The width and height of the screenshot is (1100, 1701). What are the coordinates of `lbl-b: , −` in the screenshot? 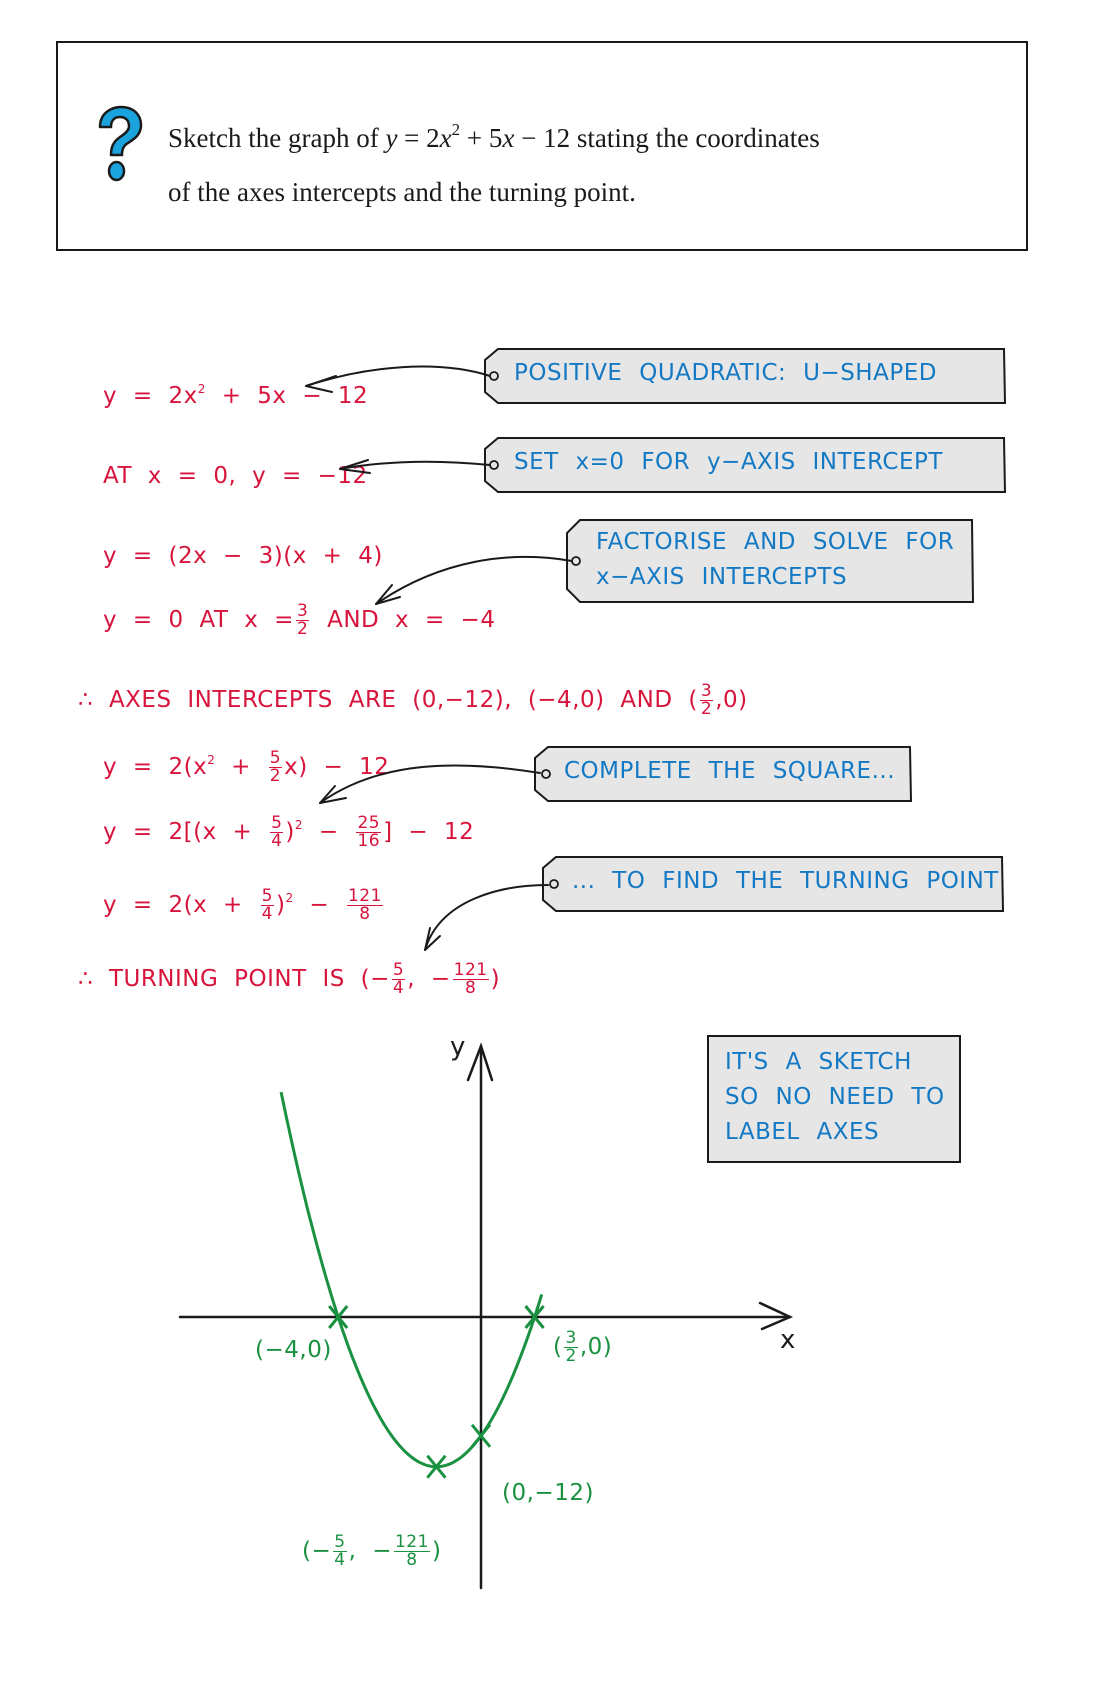 It's located at (370, 1551).